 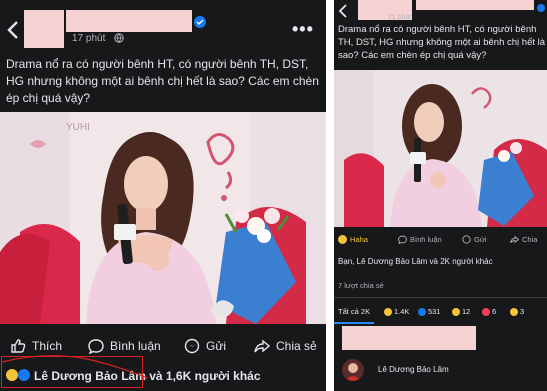 I want to click on tab-love: 6, so click(x=489, y=311).